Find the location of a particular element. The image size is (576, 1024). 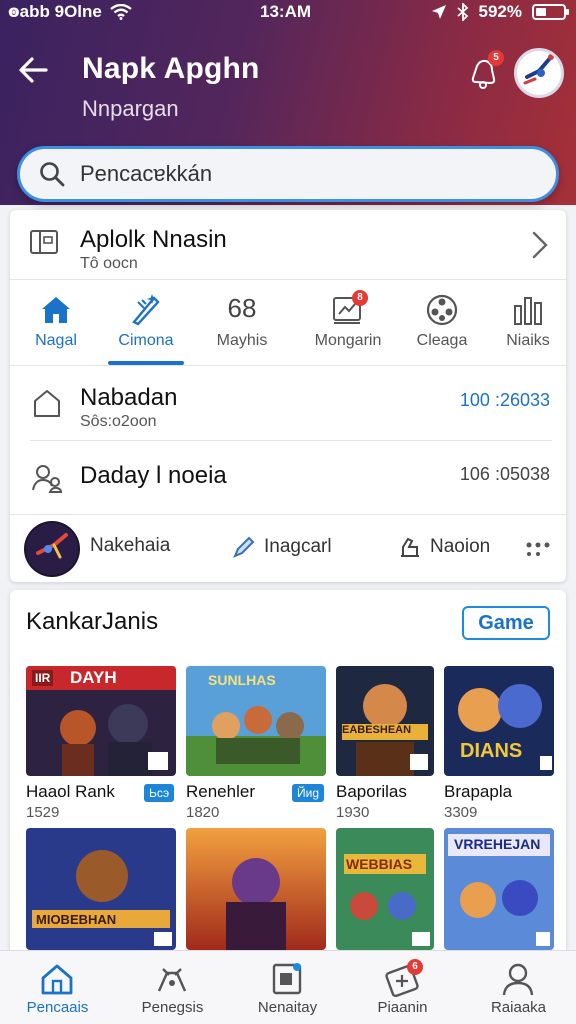

tab-cimona: Cimona is located at coordinates (146, 324).